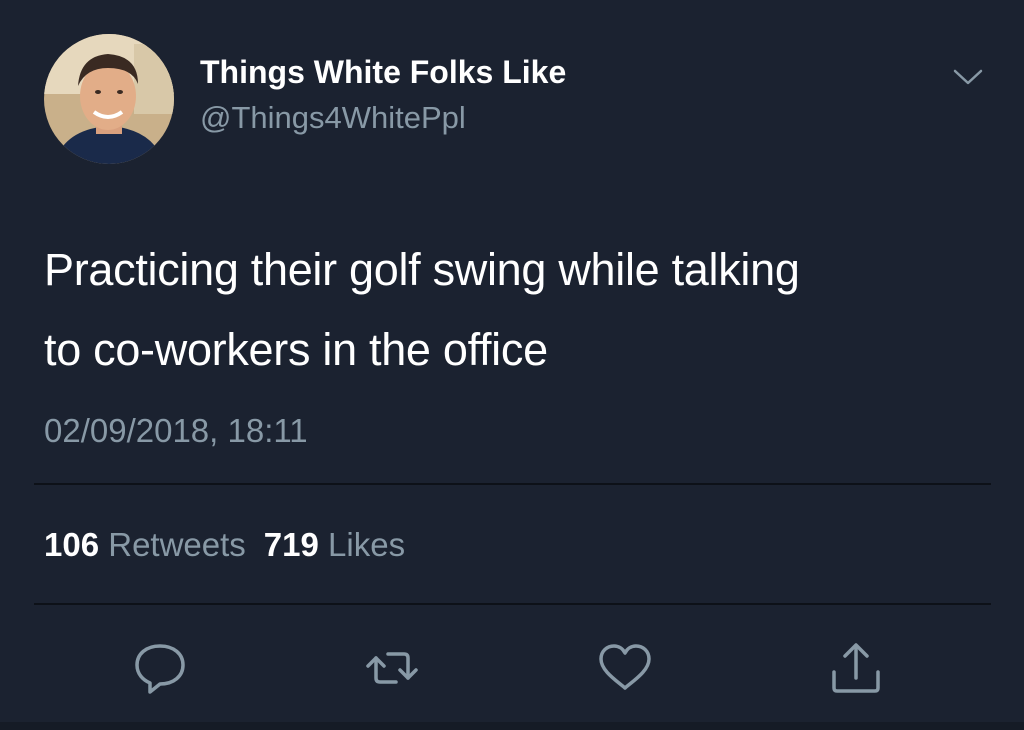 The width and height of the screenshot is (1024, 730). Describe the element at coordinates (291, 544) in the screenshot. I see `likes-count: 719` at that location.